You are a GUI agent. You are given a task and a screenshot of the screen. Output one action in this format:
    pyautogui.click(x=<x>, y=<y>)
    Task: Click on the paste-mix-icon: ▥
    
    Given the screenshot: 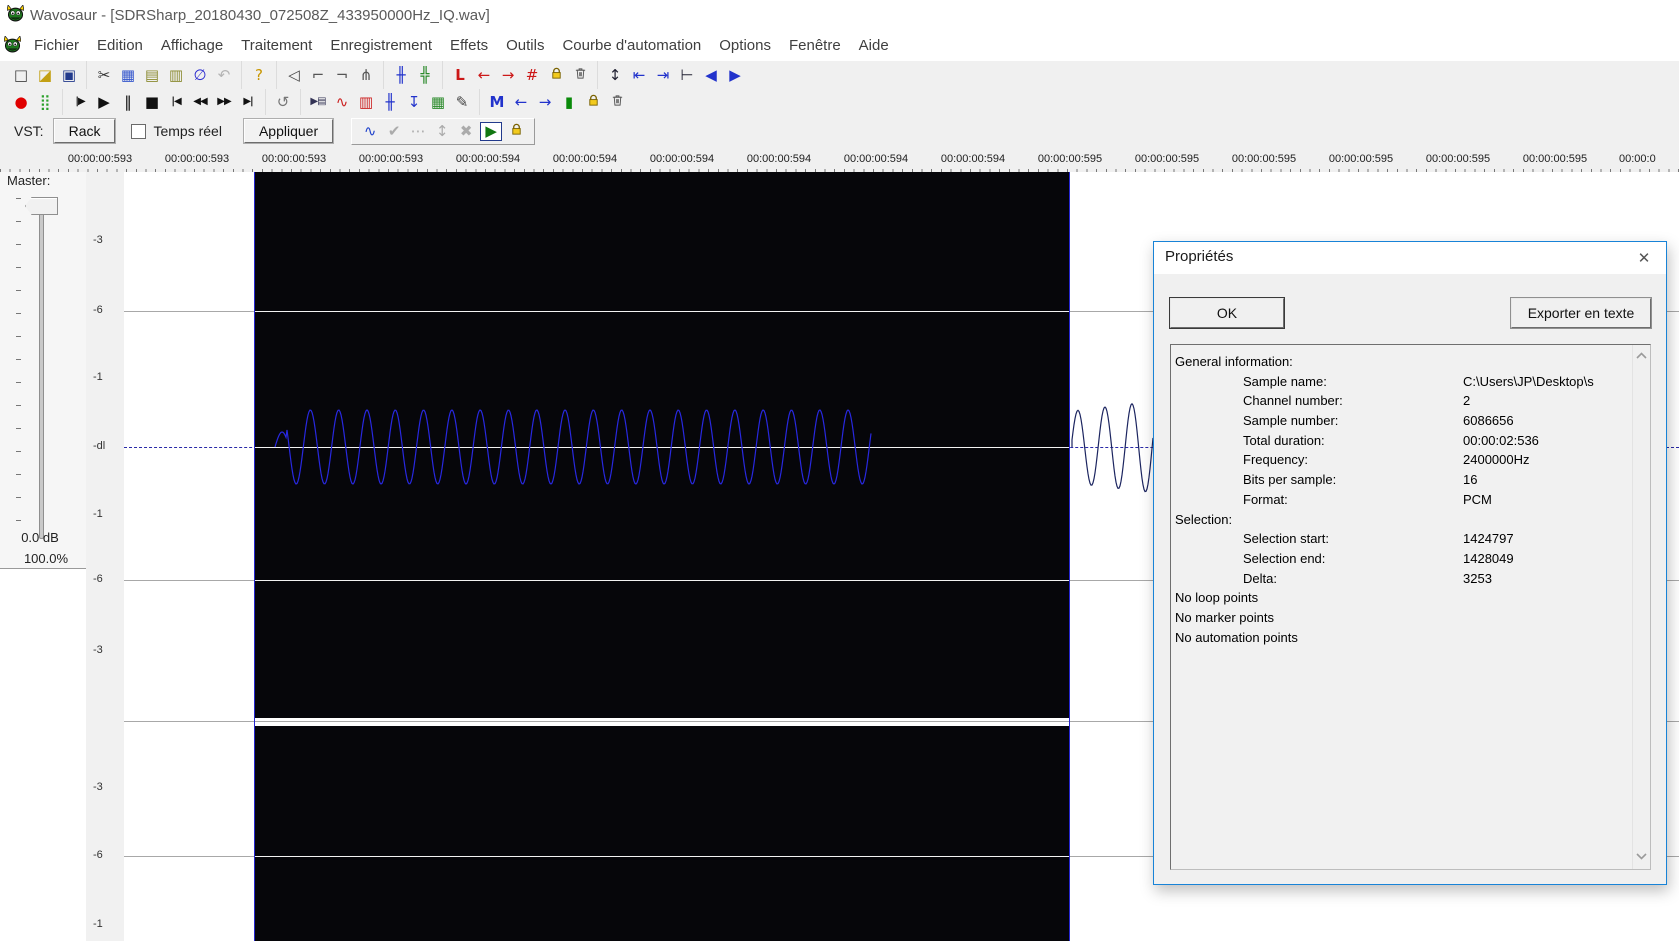 What is the action you would take?
    pyautogui.click(x=176, y=74)
    